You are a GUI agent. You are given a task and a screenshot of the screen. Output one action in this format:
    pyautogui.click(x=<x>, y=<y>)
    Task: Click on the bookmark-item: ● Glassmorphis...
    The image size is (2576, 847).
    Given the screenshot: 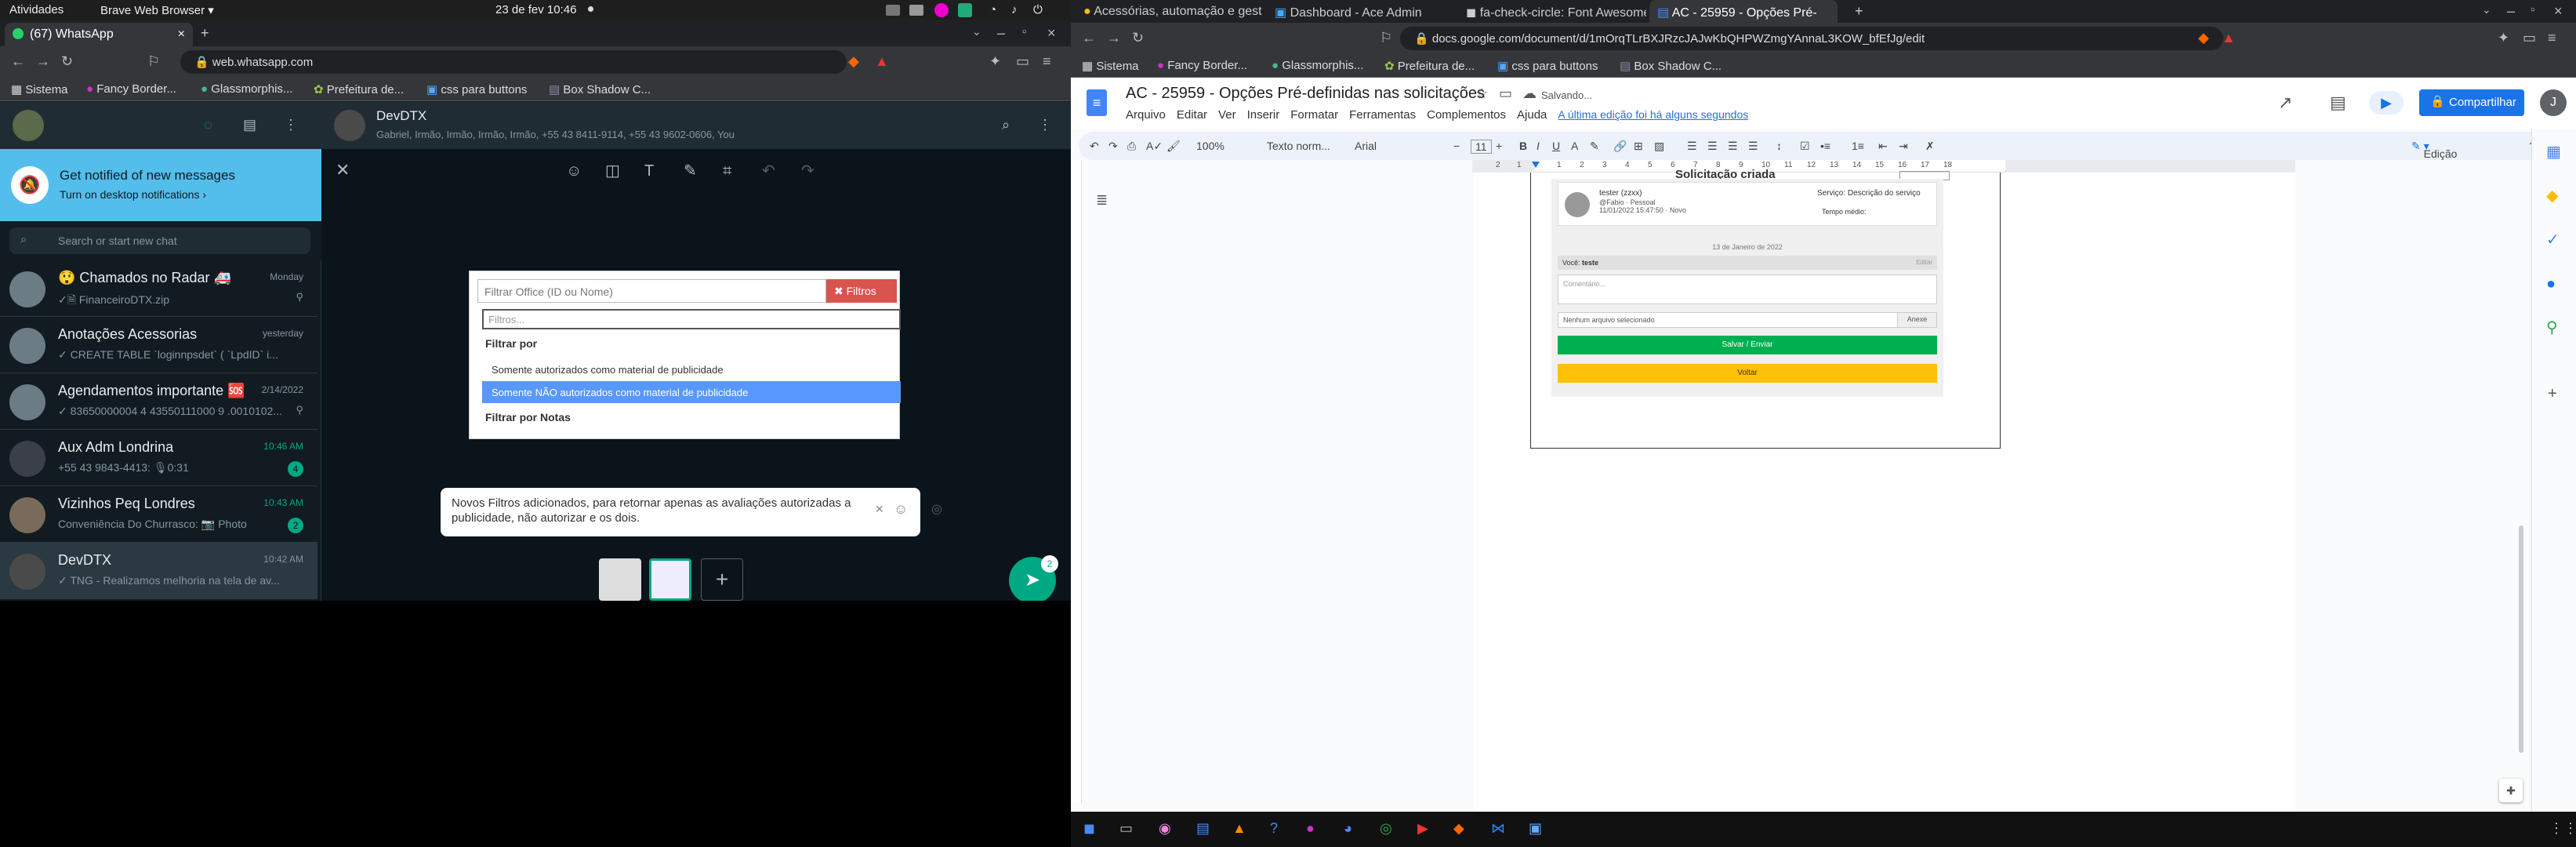 What is the action you would take?
    pyautogui.click(x=247, y=89)
    